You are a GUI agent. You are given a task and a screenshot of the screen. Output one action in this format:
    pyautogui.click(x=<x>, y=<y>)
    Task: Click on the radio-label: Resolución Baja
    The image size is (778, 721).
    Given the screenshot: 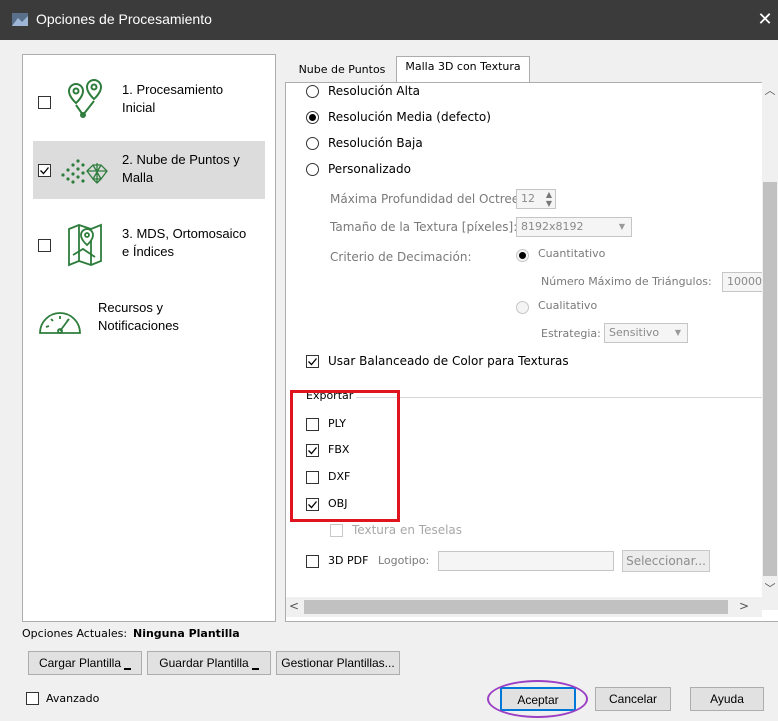 What is the action you would take?
    pyautogui.click(x=375, y=143)
    